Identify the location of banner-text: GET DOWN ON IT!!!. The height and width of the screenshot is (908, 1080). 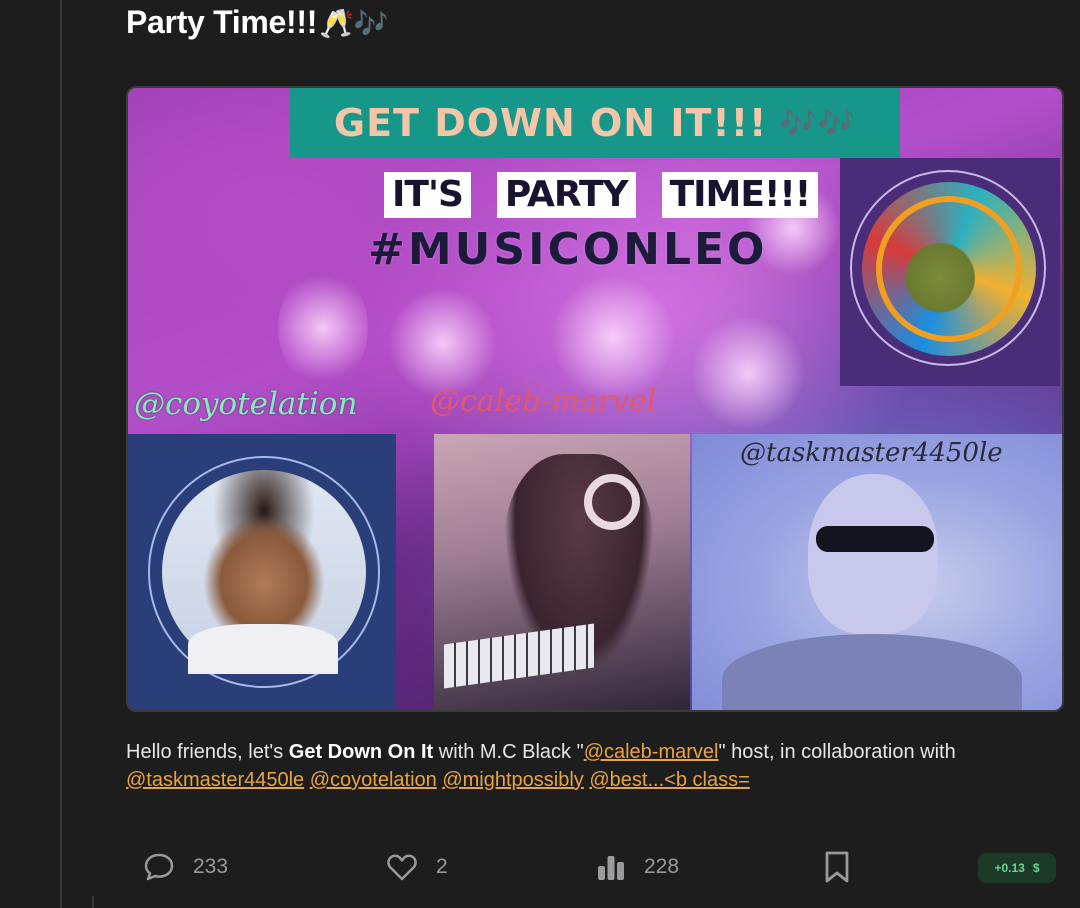
(550, 123).